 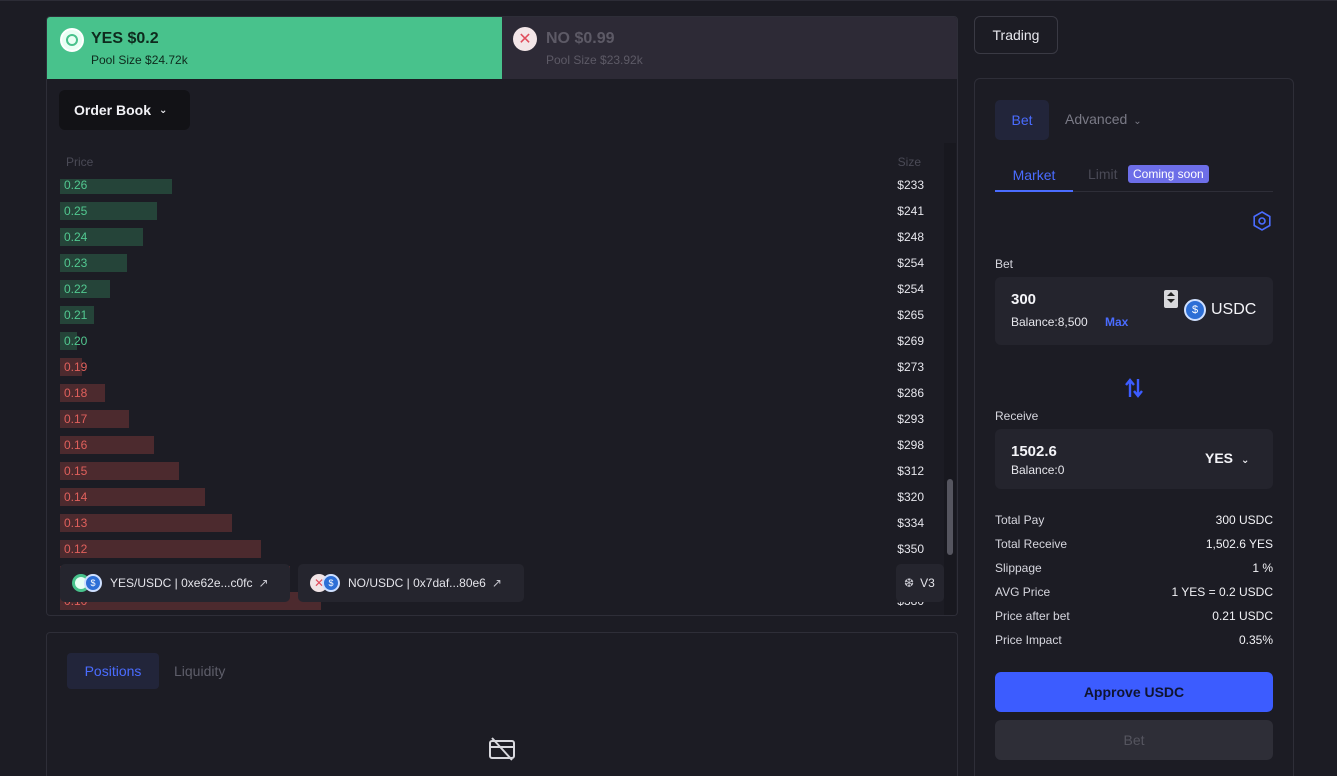 What do you see at coordinates (1244, 520) in the screenshot?
I see `summary-value: 300 USDC` at bounding box center [1244, 520].